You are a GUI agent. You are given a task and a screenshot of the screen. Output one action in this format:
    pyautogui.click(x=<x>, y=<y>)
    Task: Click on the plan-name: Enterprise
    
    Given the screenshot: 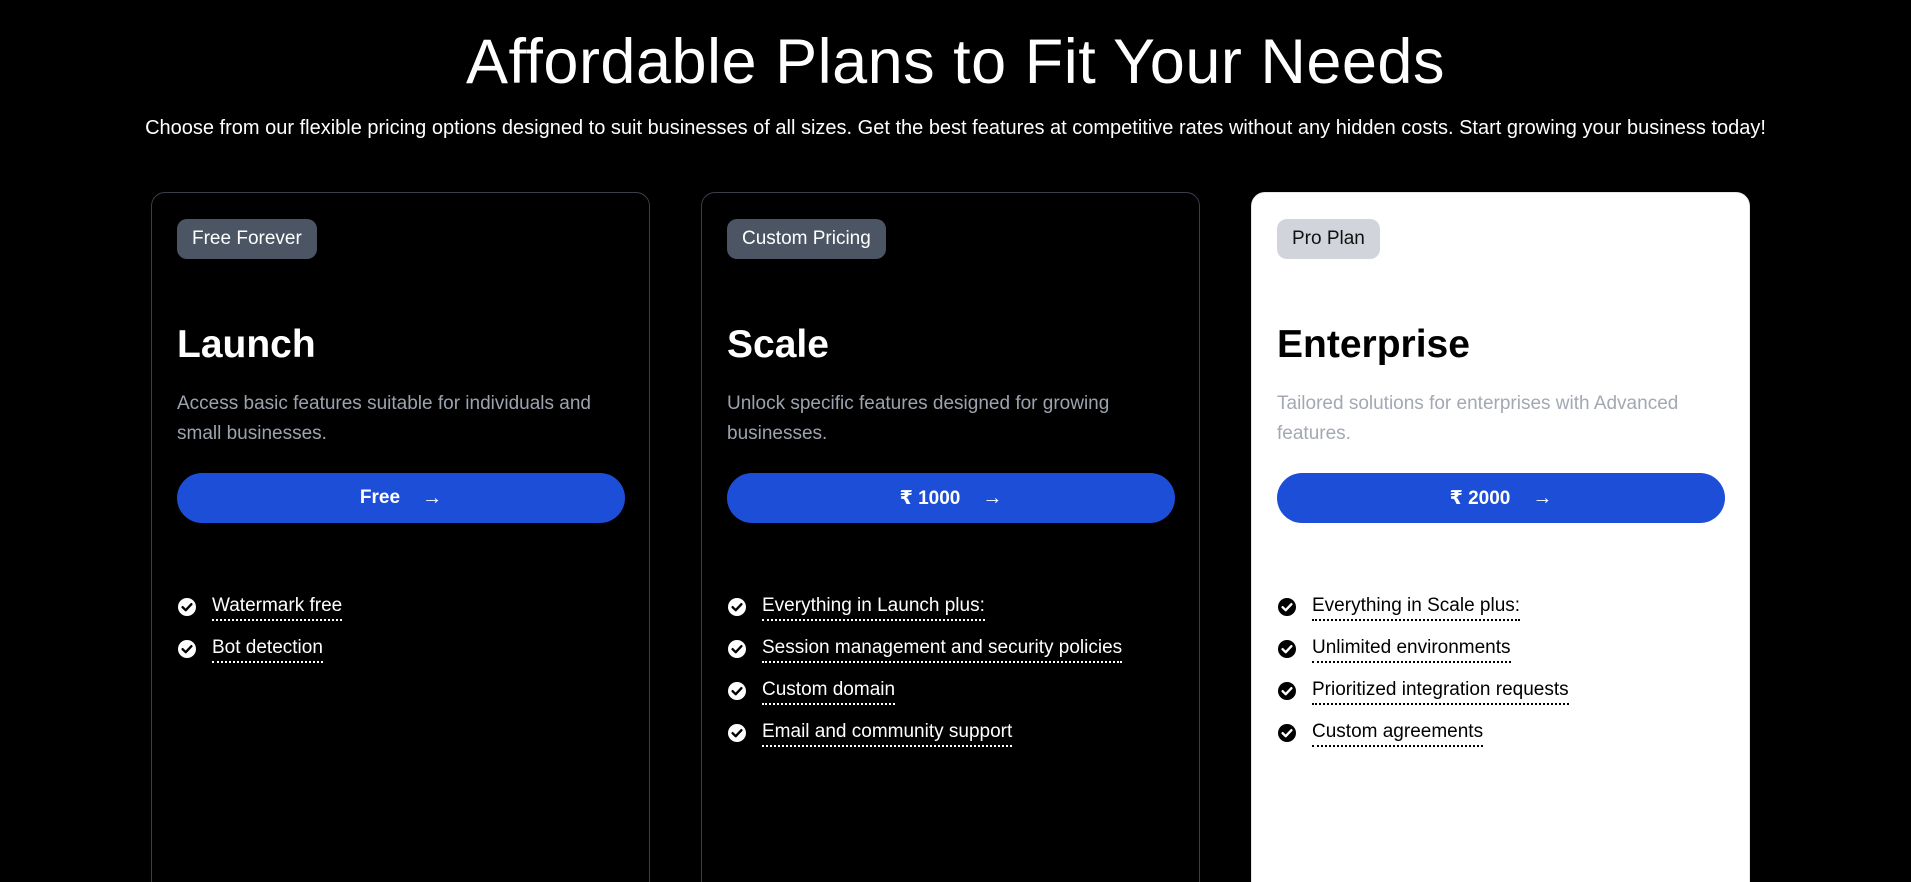 What is the action you would take?
    pyautogui.click(x=1373, y=344)
    